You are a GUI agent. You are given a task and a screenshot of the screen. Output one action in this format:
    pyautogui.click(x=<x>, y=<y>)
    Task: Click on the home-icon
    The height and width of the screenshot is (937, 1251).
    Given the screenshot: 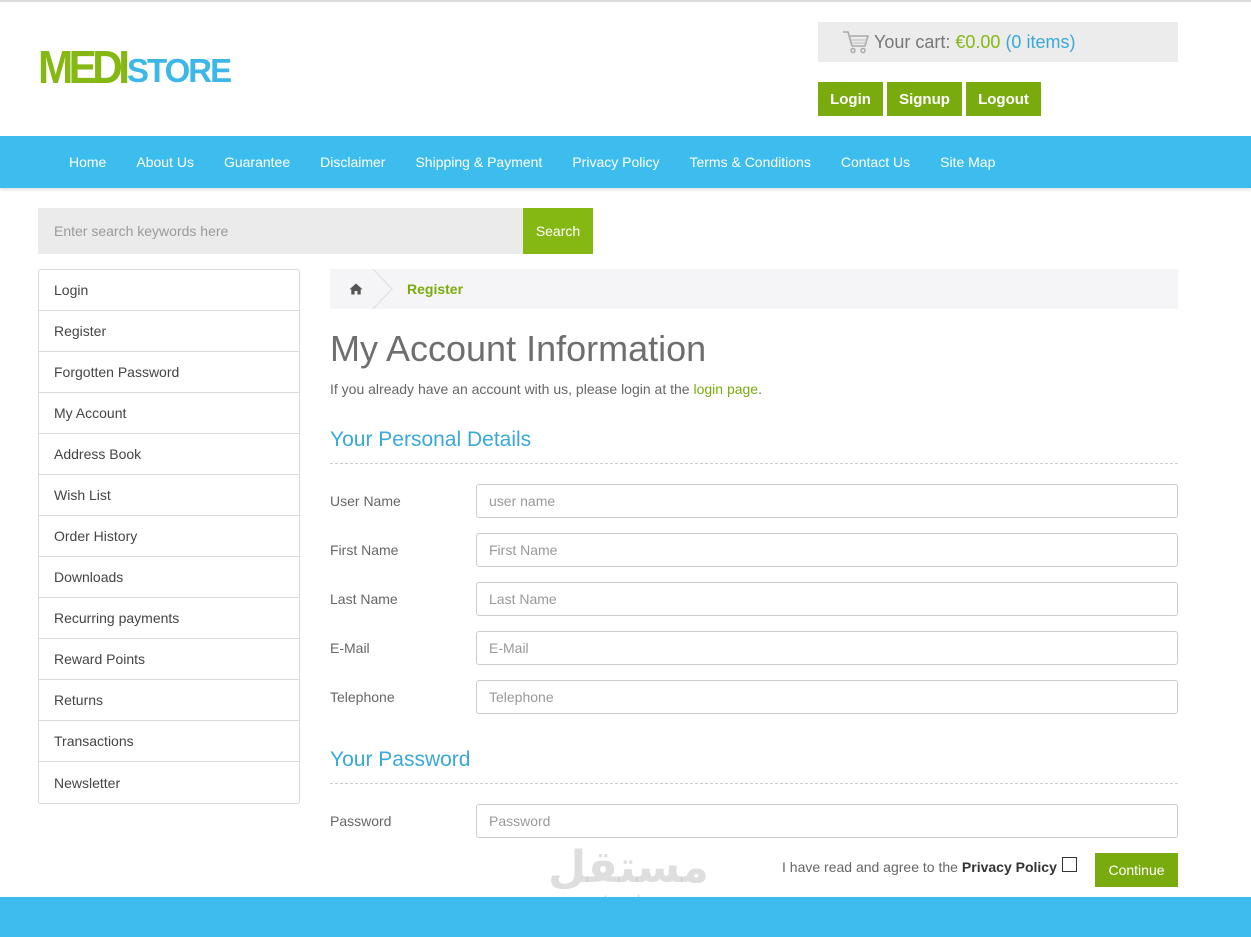 What is the action you would take?
    pyautogui.click(x=356, y=289)
    